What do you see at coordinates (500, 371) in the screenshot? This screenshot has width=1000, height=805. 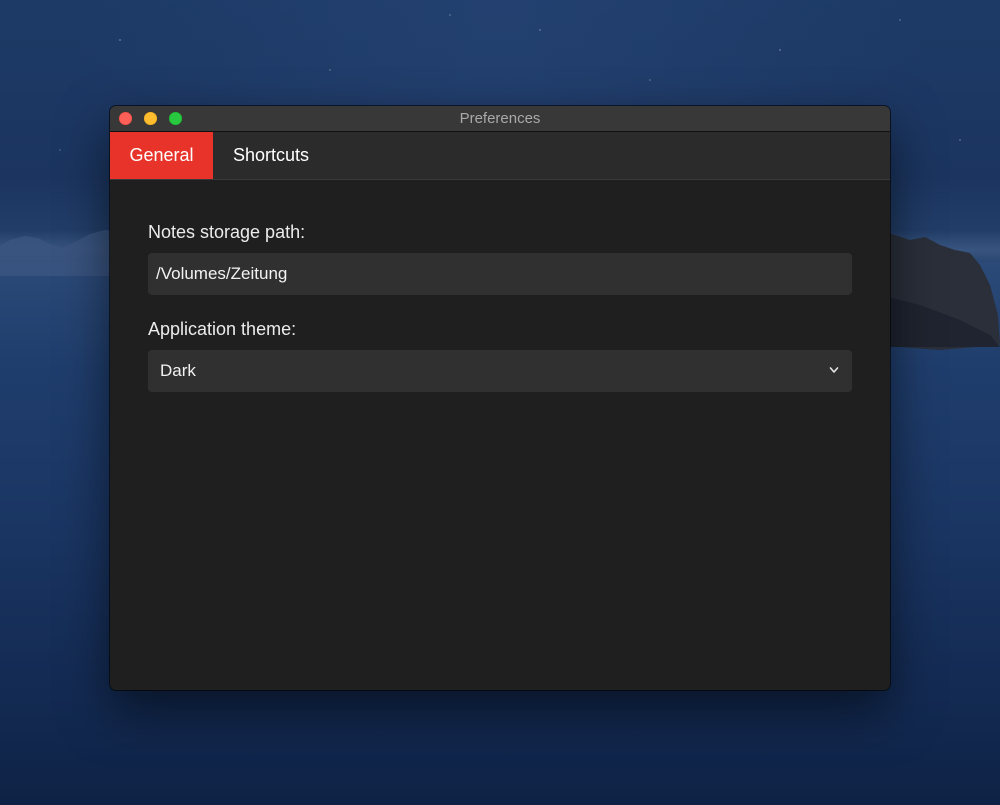 I see `theme-select: Dark` at bounding box center [500, 371].